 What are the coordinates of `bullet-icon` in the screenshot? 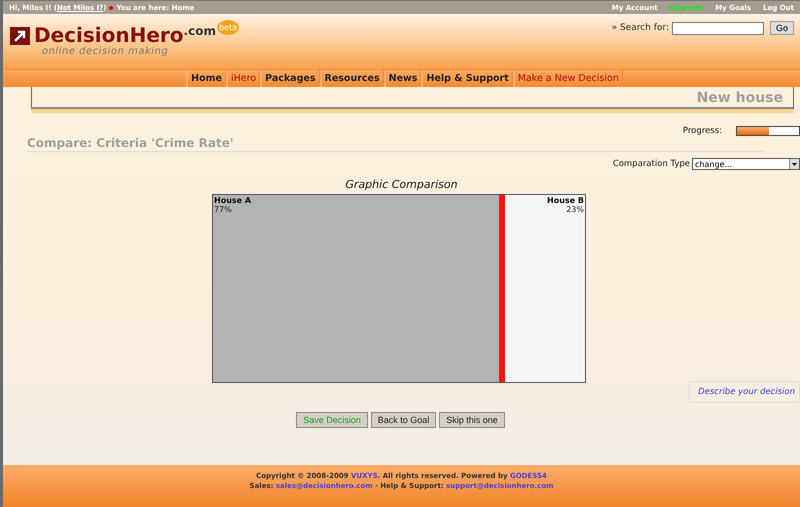 It's located at (111, 8).